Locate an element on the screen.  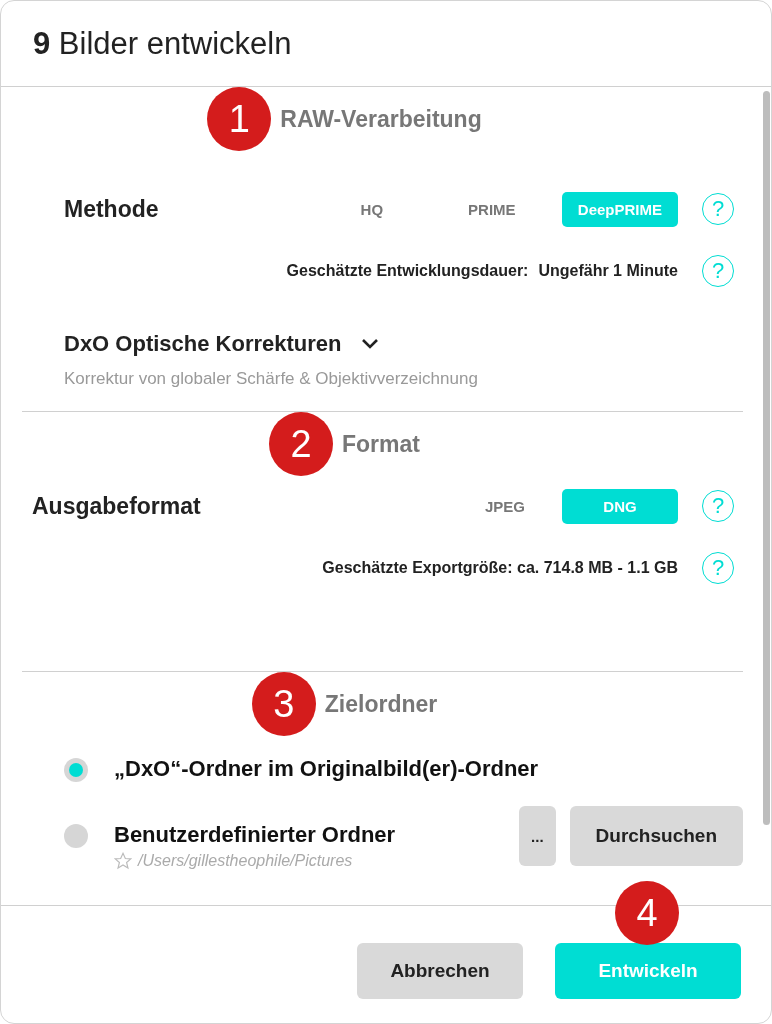
radio-label: „DxO“-Ordner im Originalbild(er)-Ordner is located at coordinates (326, 768).